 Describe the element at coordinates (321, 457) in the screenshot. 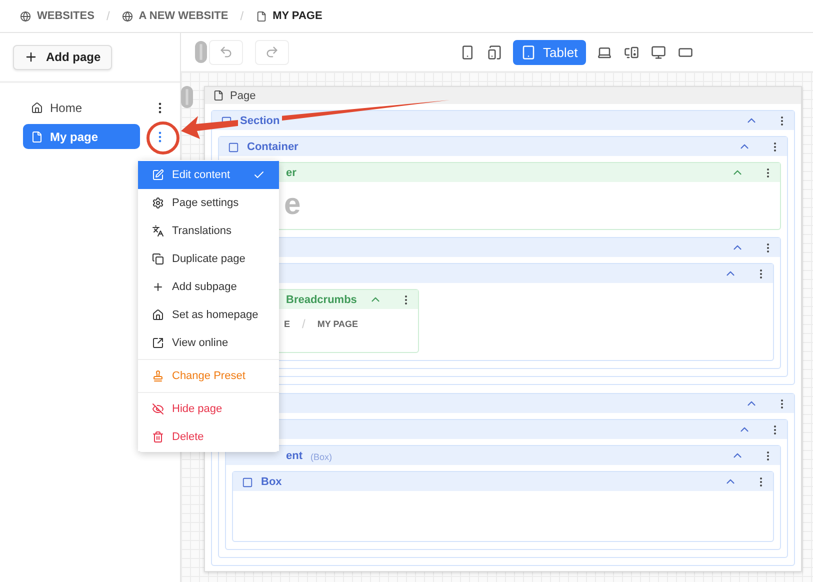

I see `block-type-label: (Box)` at that location.